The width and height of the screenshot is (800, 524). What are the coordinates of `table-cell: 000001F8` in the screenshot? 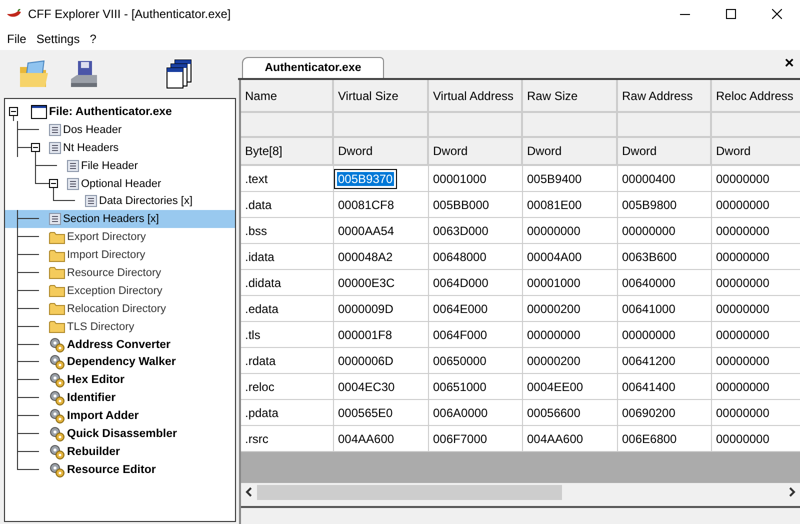 It's located at (381, 335).